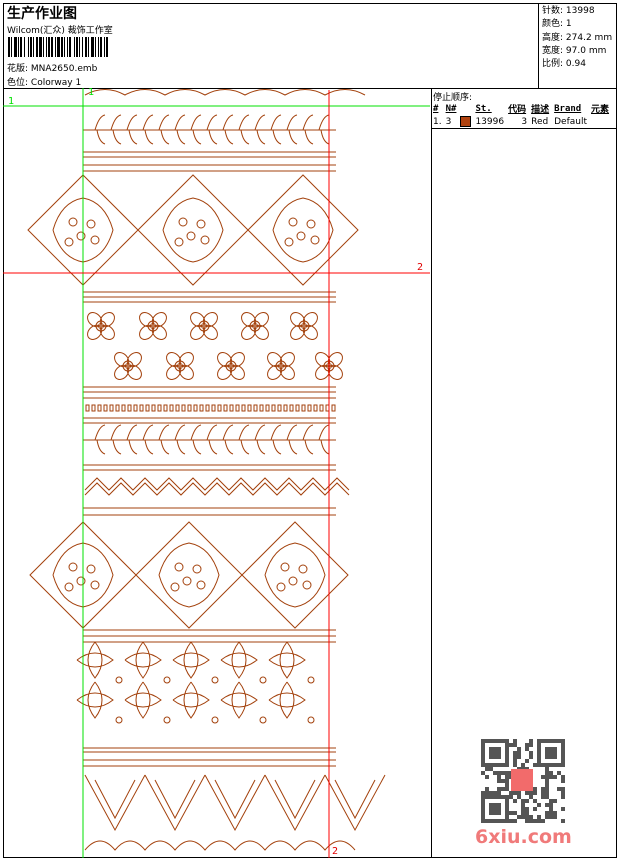  Describe the element at coordinates (225, 92) in the screenshot. I see `scallop-border-top` at that location.